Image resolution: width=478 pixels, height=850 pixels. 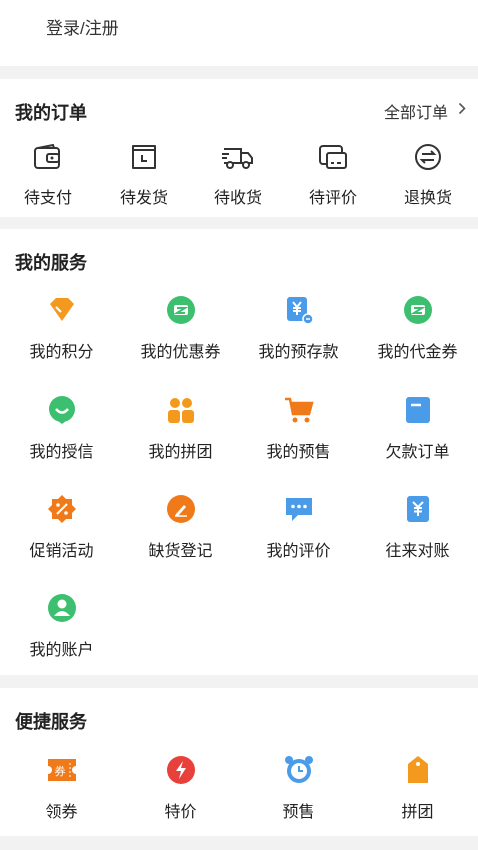 I want to click on alarm-clock-icon, so click(x=298, y=772).